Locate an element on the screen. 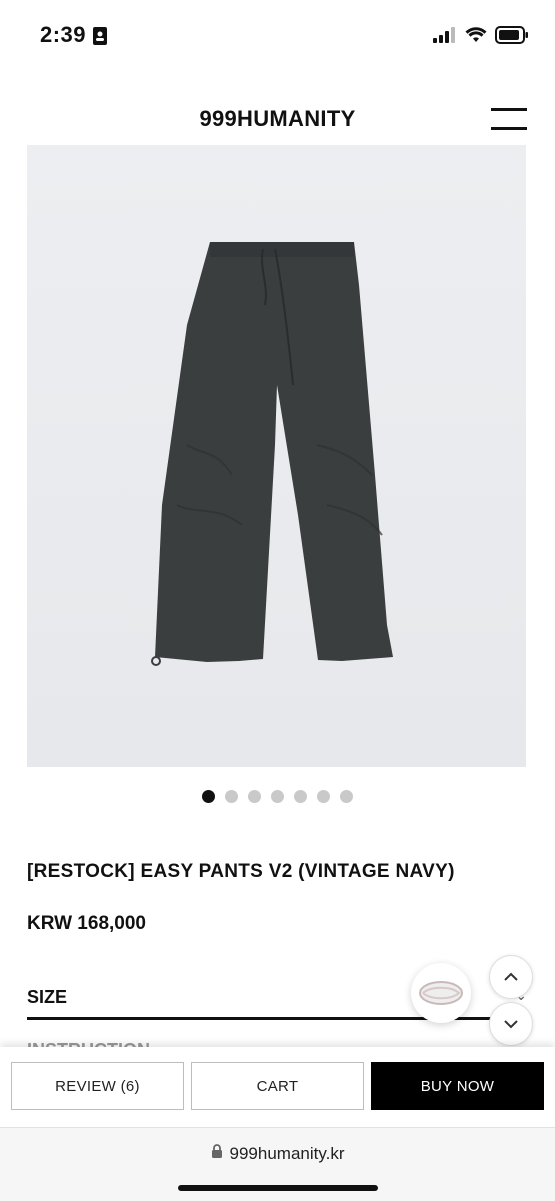 The width and height of the screenshot is (555, 1201). battery-icon is located at coordinates (512, 37).